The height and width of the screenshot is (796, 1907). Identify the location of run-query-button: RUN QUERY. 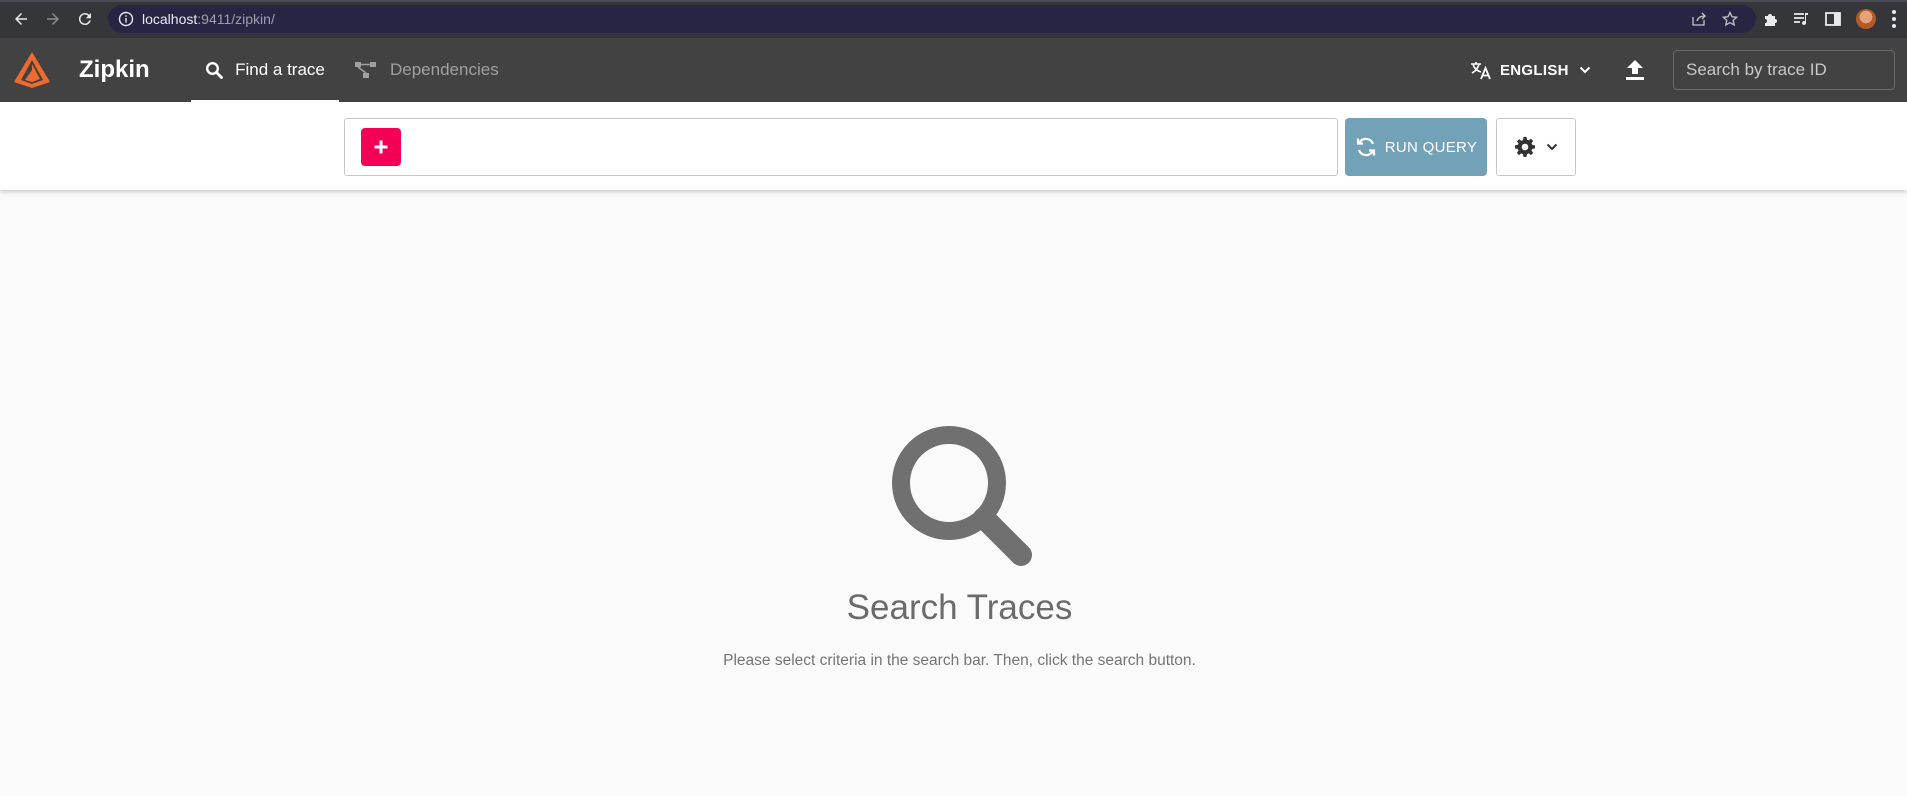
(1416, 147).